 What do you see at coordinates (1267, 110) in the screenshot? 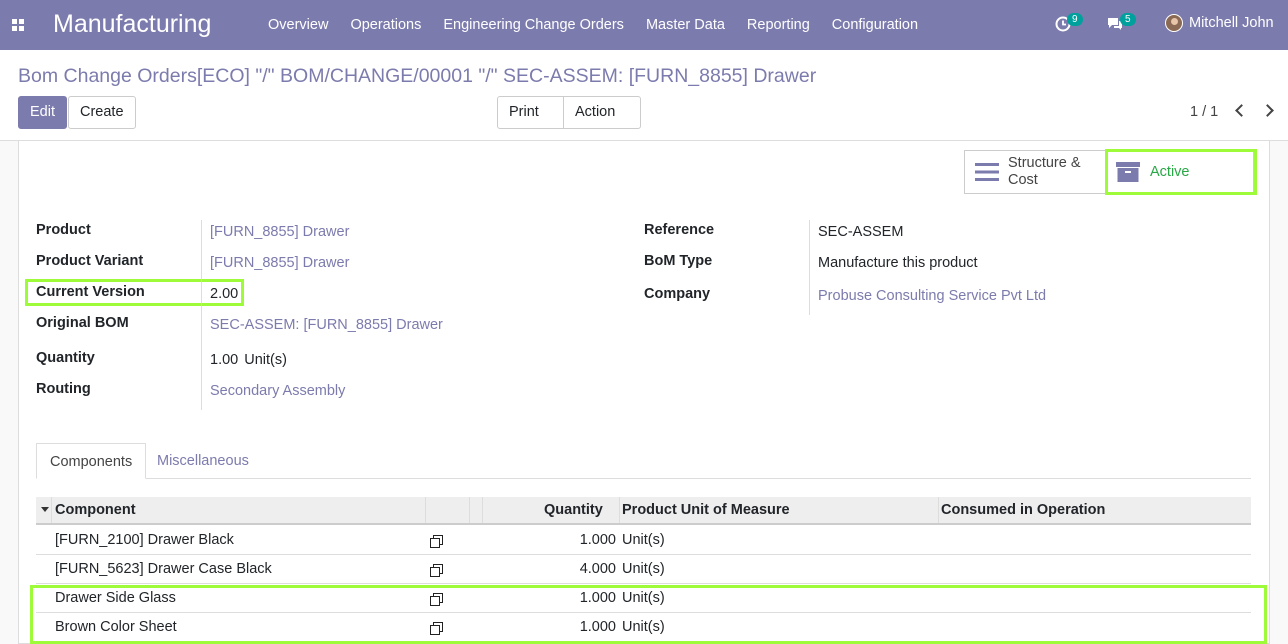
I see `chevron-right-icon` at bounding box center [1267, 110].